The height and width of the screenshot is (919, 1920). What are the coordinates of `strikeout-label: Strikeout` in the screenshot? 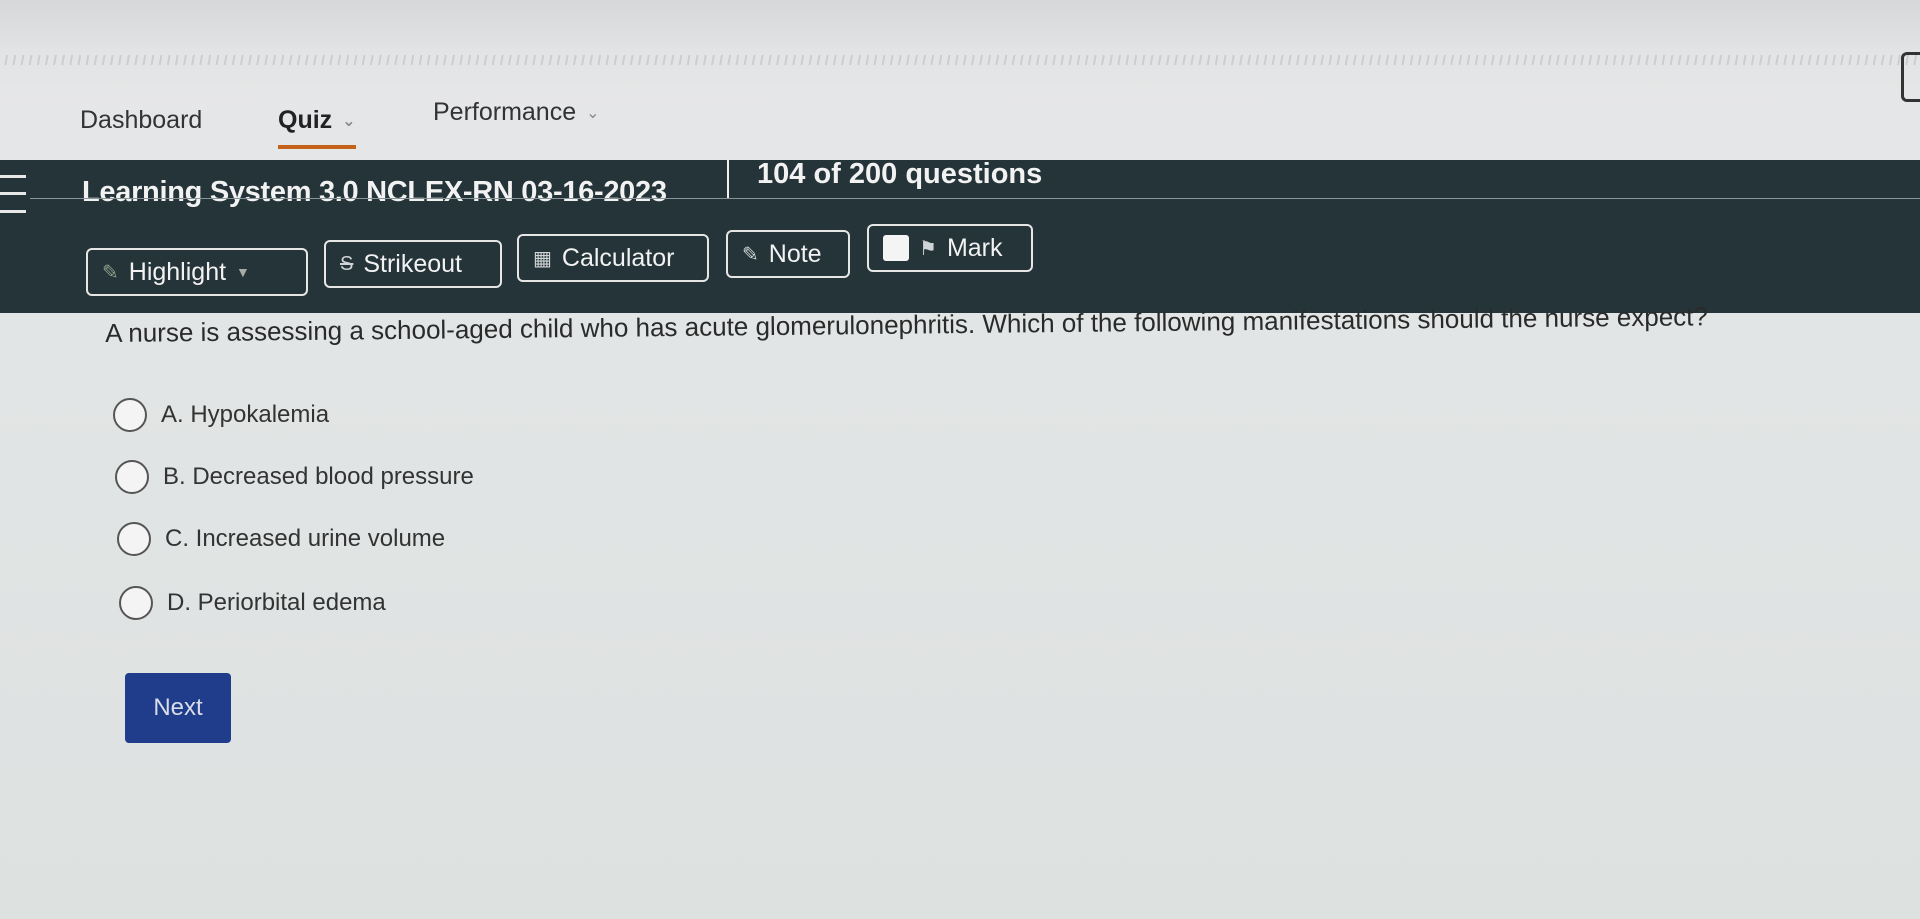 It's located at (413, 263).